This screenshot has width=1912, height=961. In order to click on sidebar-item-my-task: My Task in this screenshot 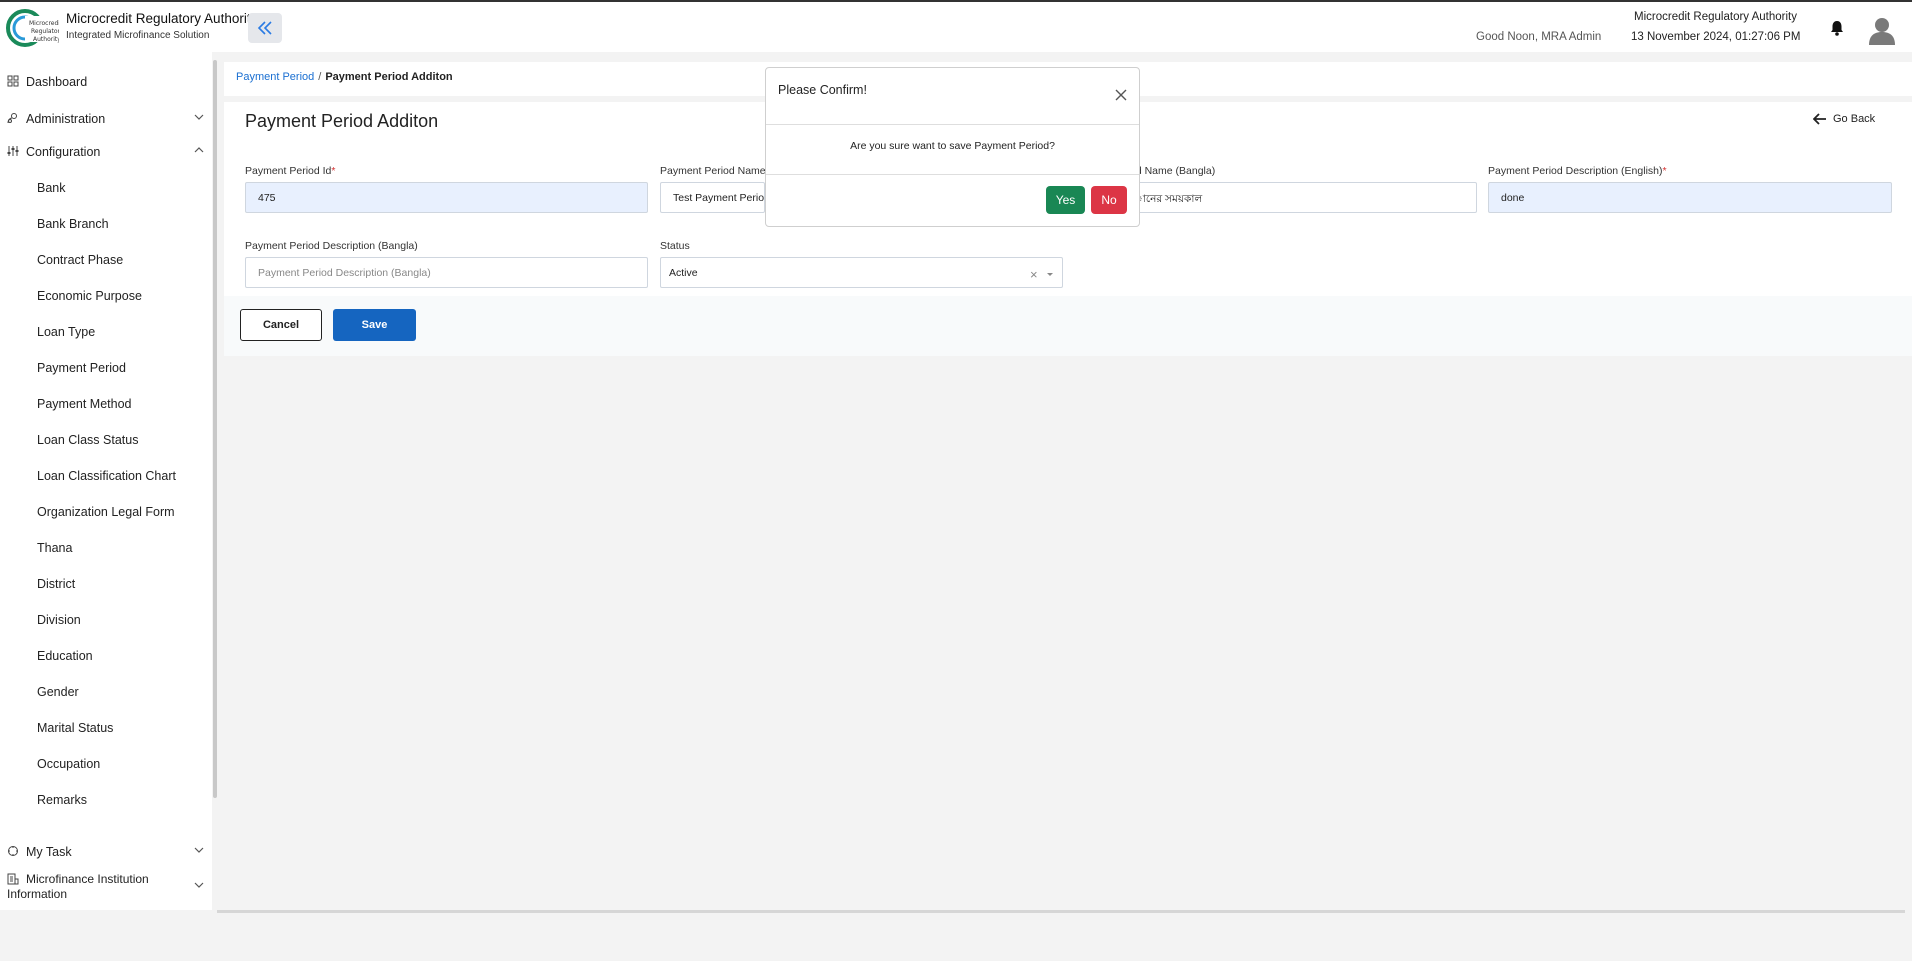, I will do `click(106, 853)`.